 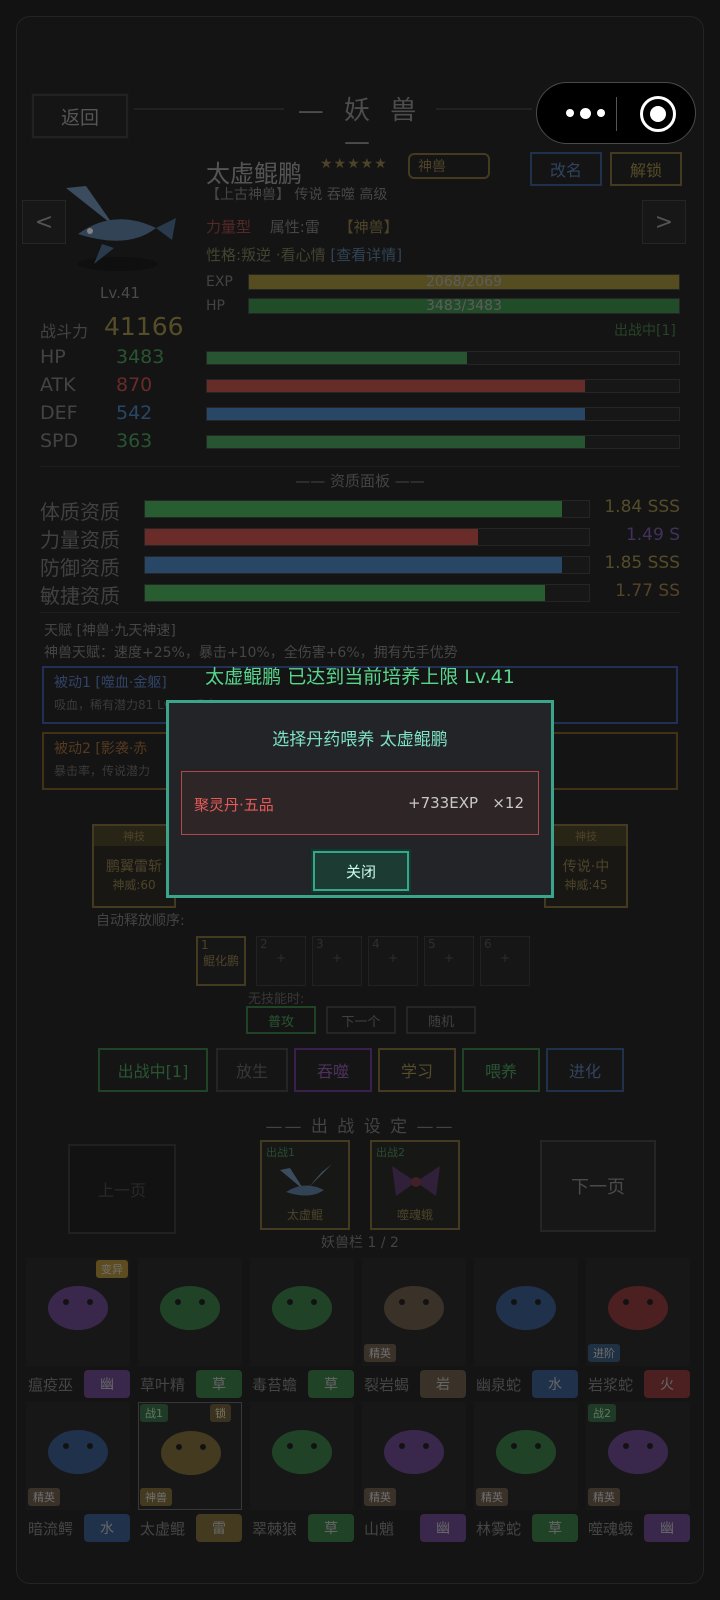 I want to click on hp-label: HP, so click(x=215, y=306).